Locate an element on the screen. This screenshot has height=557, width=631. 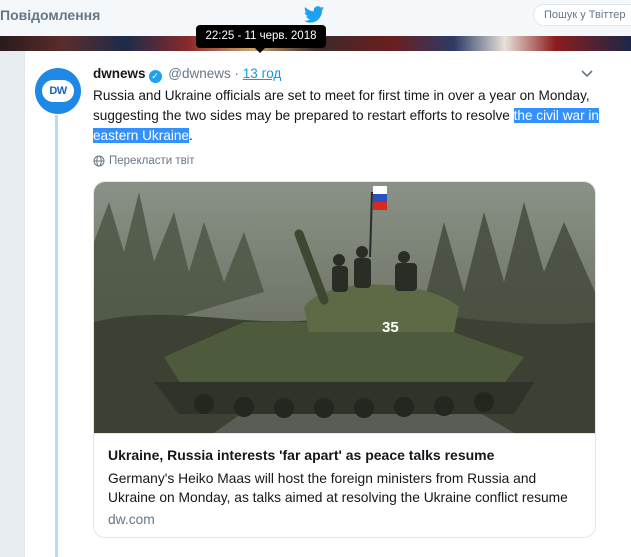
tweet-timestamp-link: 13 год is located at coordinates (262, 73).